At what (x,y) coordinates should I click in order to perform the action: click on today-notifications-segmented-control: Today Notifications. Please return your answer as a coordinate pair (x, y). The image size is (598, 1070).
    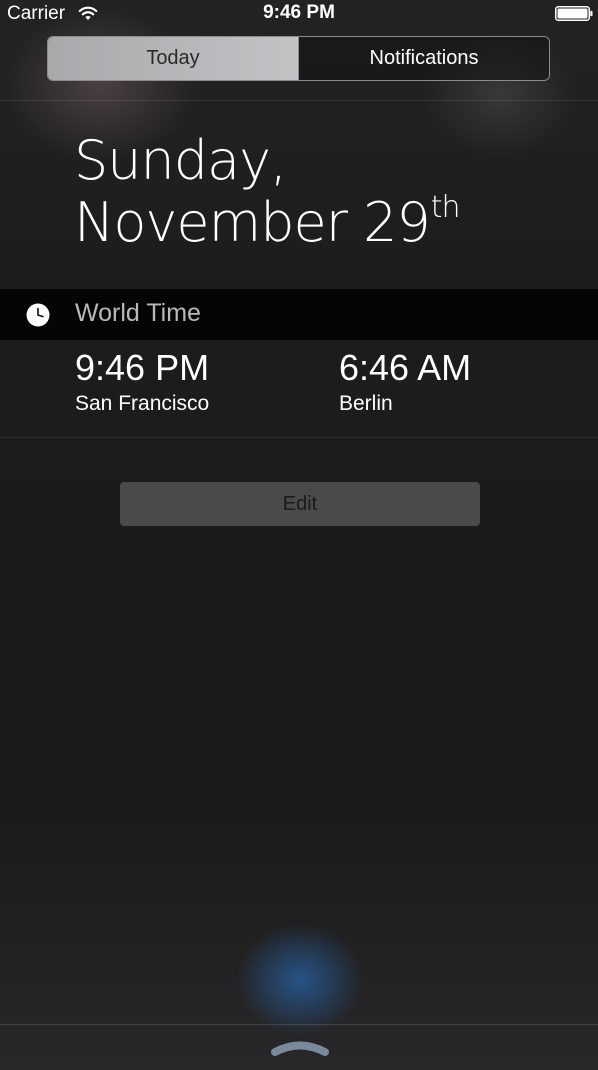
    Looking at the image, I should click on (298, 58).